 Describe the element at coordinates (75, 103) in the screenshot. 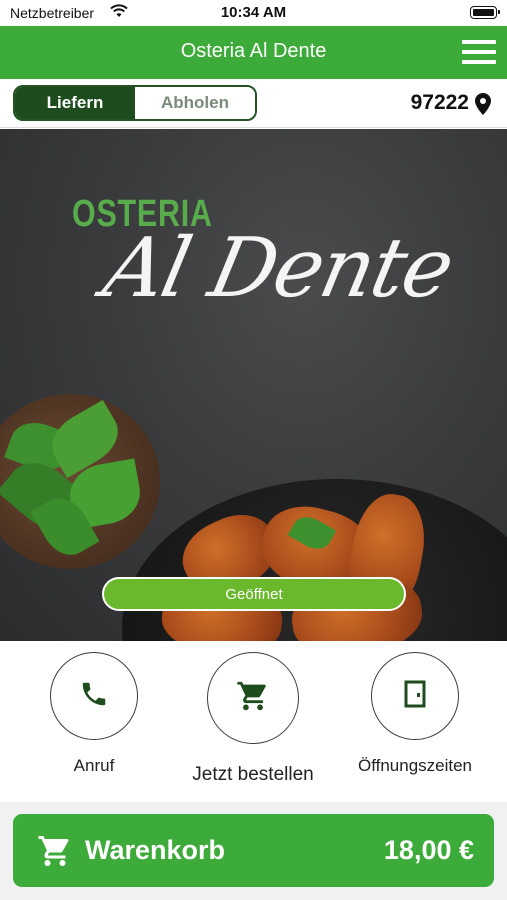

I see `tab-liefern: Liefern` at that location.